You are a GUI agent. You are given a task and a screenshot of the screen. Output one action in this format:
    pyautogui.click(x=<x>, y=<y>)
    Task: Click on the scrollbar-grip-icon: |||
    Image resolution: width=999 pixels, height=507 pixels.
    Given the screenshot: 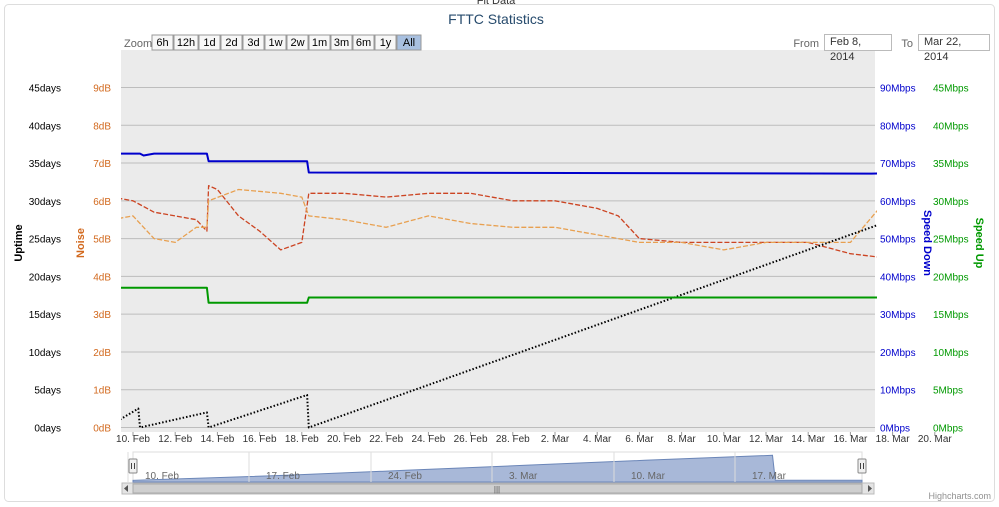 What is the action you would take?
    pyautogui.click(x=497, y=489)
    